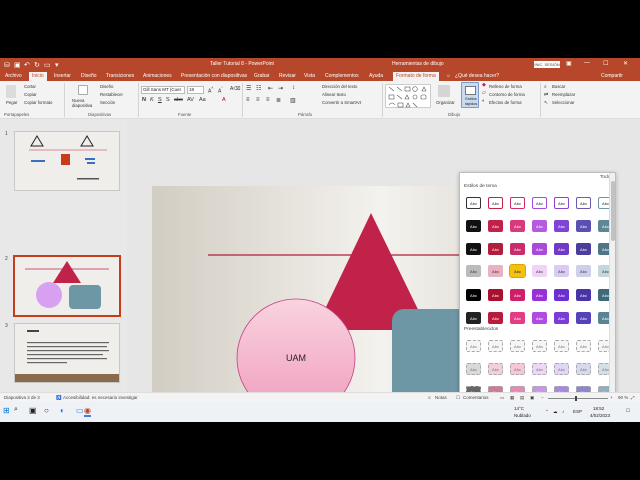  I want to click on strikethrough-icon: abc, so click(178, 100).